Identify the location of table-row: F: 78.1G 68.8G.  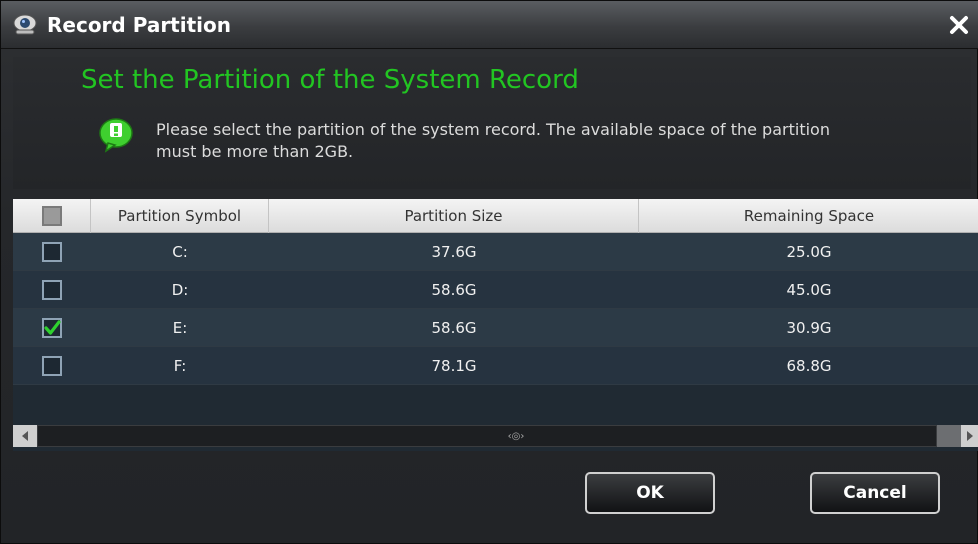
(495, 366).